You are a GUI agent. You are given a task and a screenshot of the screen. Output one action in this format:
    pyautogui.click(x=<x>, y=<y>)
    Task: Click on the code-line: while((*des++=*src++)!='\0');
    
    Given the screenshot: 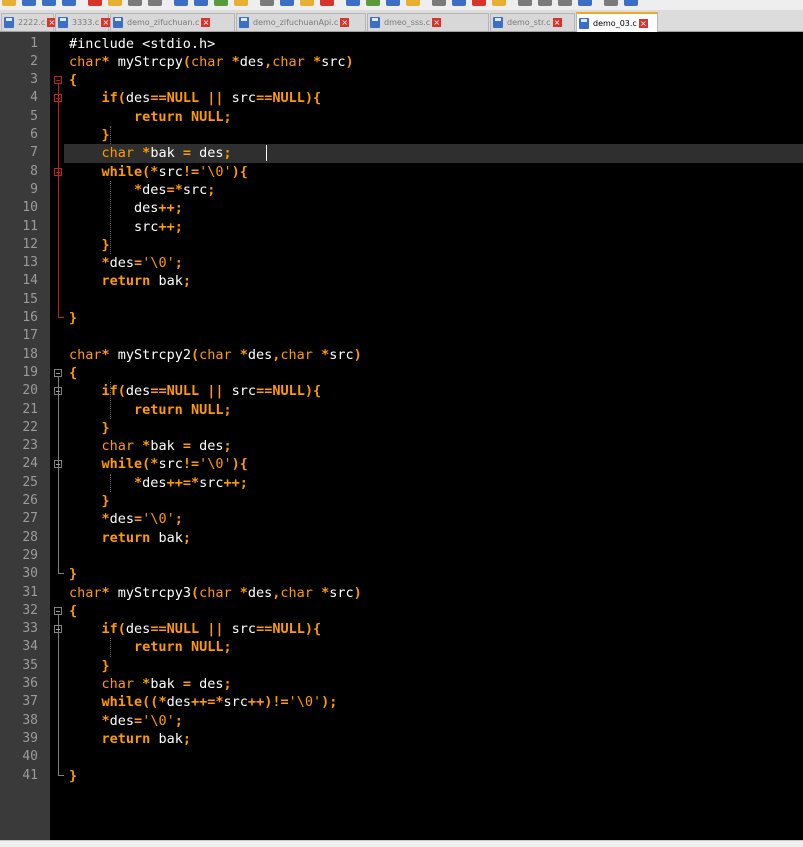 What is the action you would take?
    pyautogui.click(x=203, y=702)
    